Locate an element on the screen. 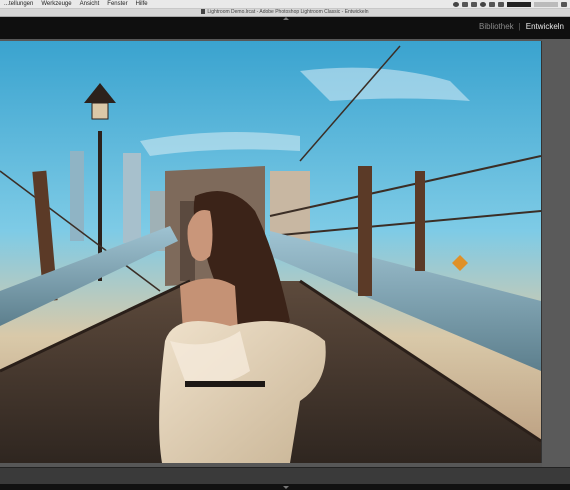  status-tray is located at coordinates (511, 4).